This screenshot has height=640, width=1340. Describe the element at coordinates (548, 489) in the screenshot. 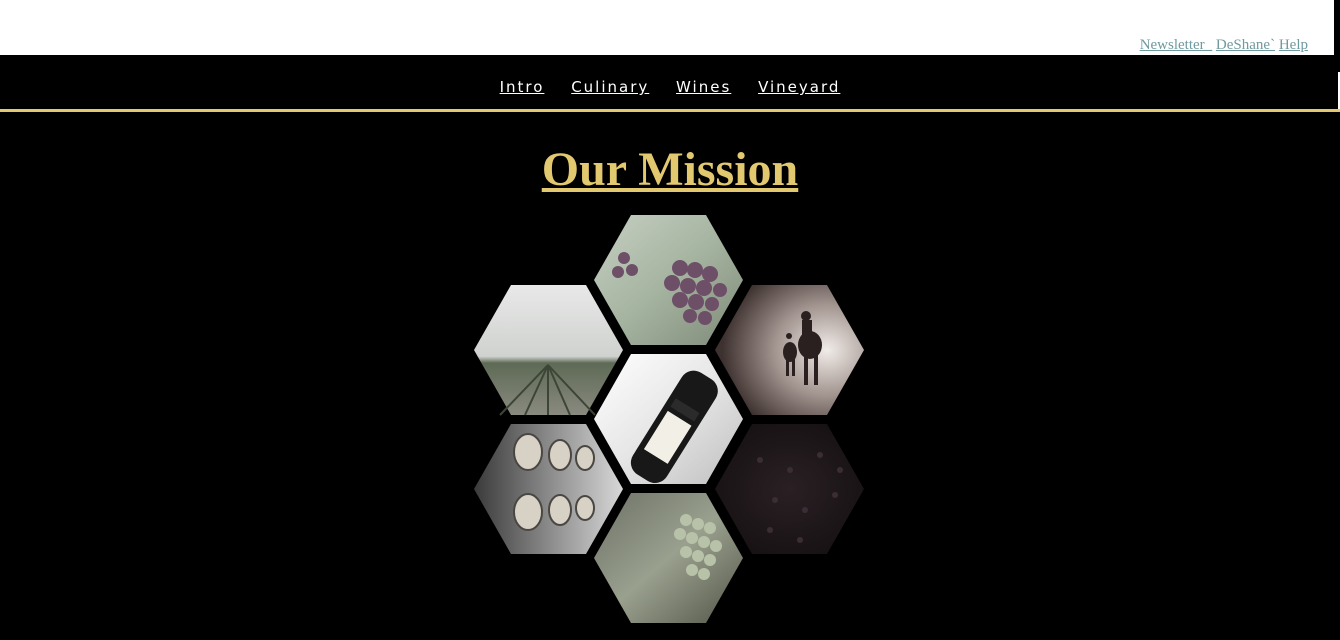

I see `wine-barrels-photo` at that location.